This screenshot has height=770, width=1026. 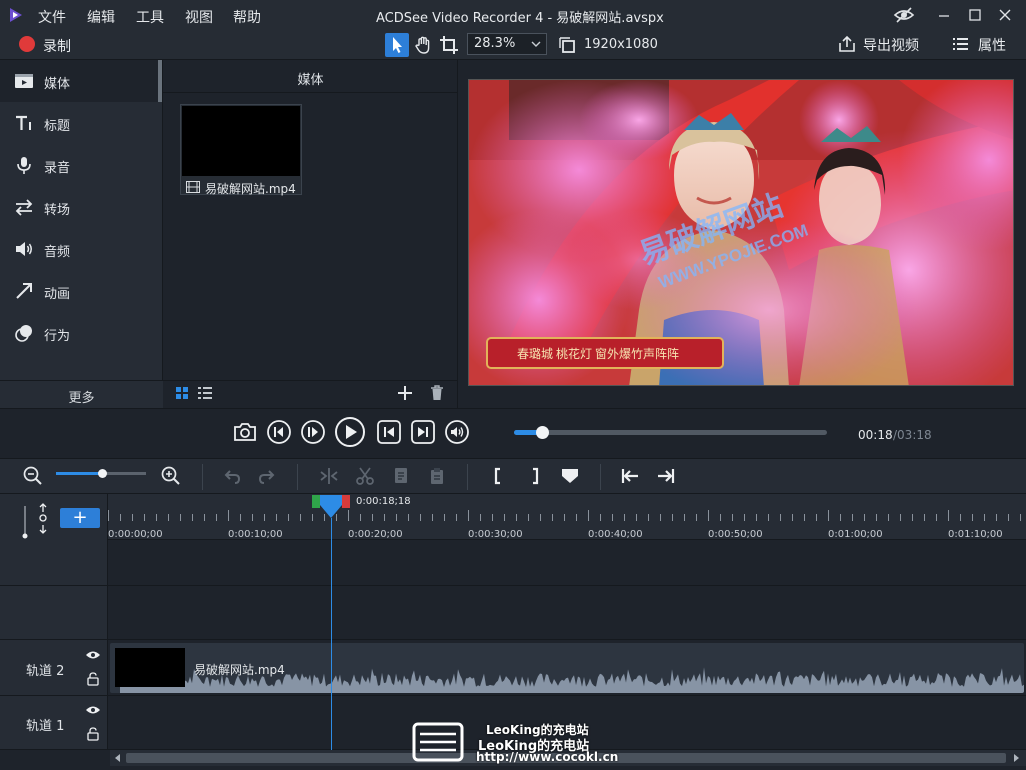 What do you see at coordinates (79, 207) in the screenshot?
I see `category-transition: 转场` at bounding box center [79, 207].